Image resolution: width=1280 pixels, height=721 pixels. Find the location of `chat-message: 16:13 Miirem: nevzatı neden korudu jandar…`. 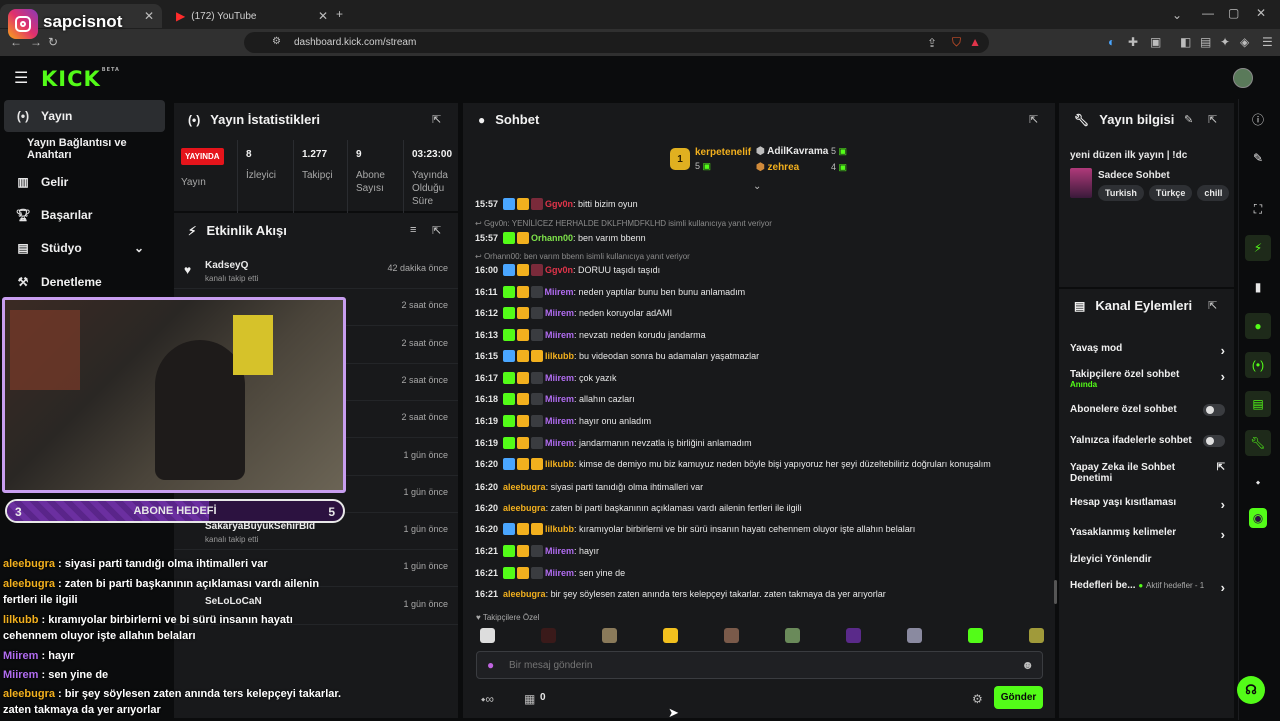

chat-message: 16:13 Miirem: nevzatı neden korudu jandar… is located at coordinates (755, 335).